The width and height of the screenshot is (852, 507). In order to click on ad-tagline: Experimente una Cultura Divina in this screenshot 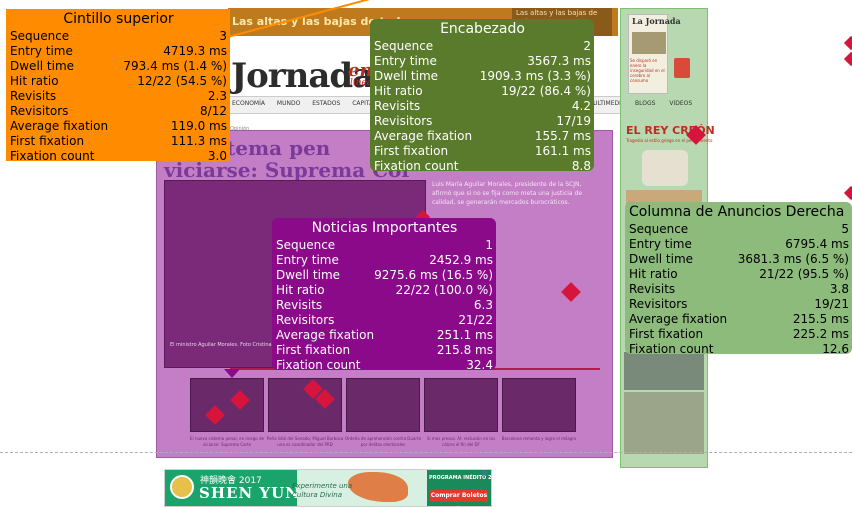, I will do `click(322, 491)`.